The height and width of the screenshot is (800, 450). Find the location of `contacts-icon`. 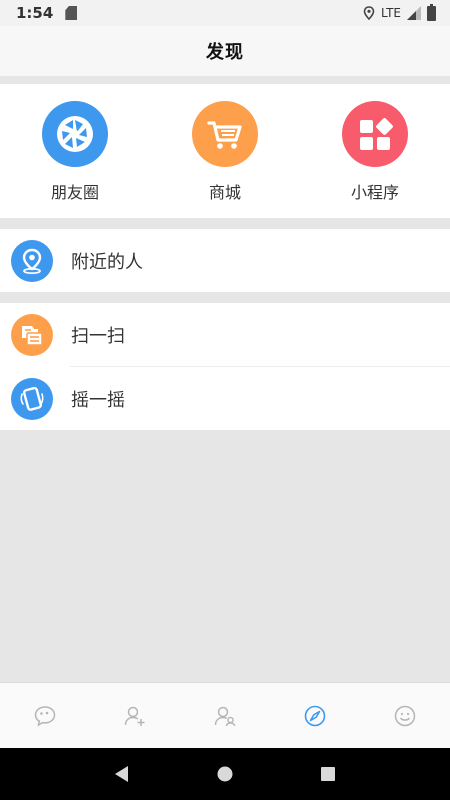

contacts-icon is located at coordinates (225, 716).